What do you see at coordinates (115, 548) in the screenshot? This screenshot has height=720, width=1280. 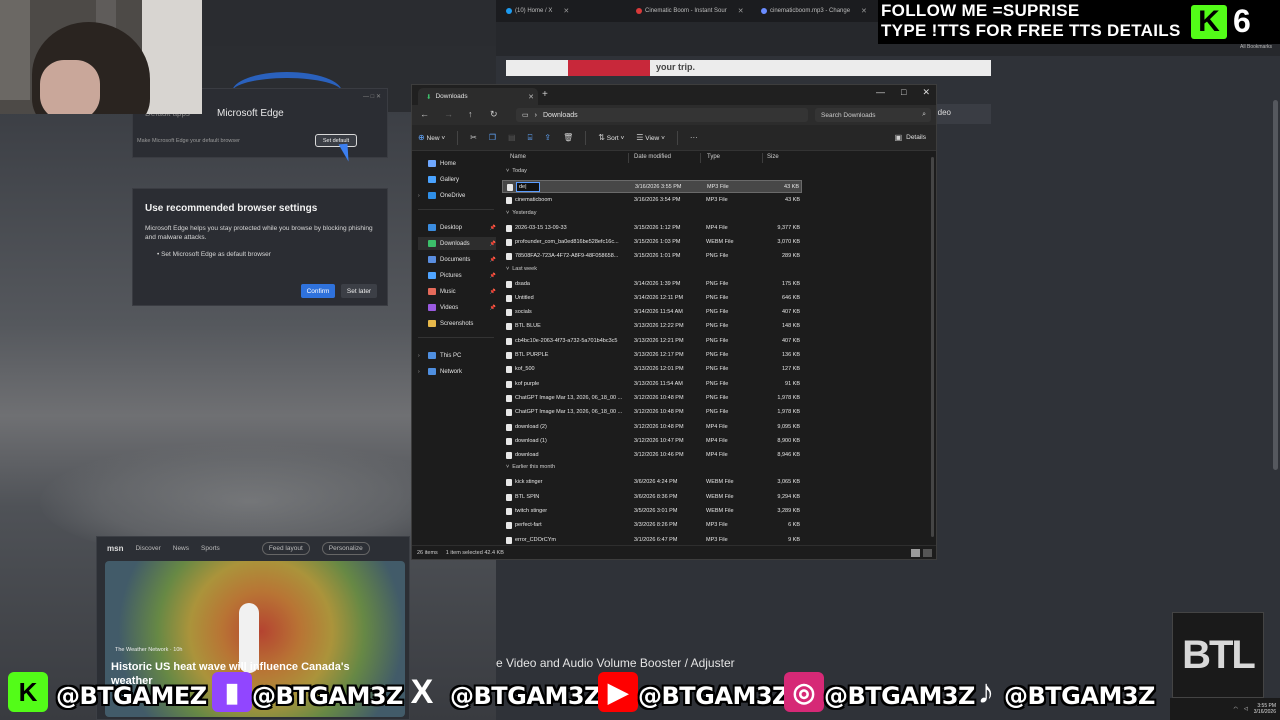 I see `msn-logo: msn` at bounding box center [115, 548].